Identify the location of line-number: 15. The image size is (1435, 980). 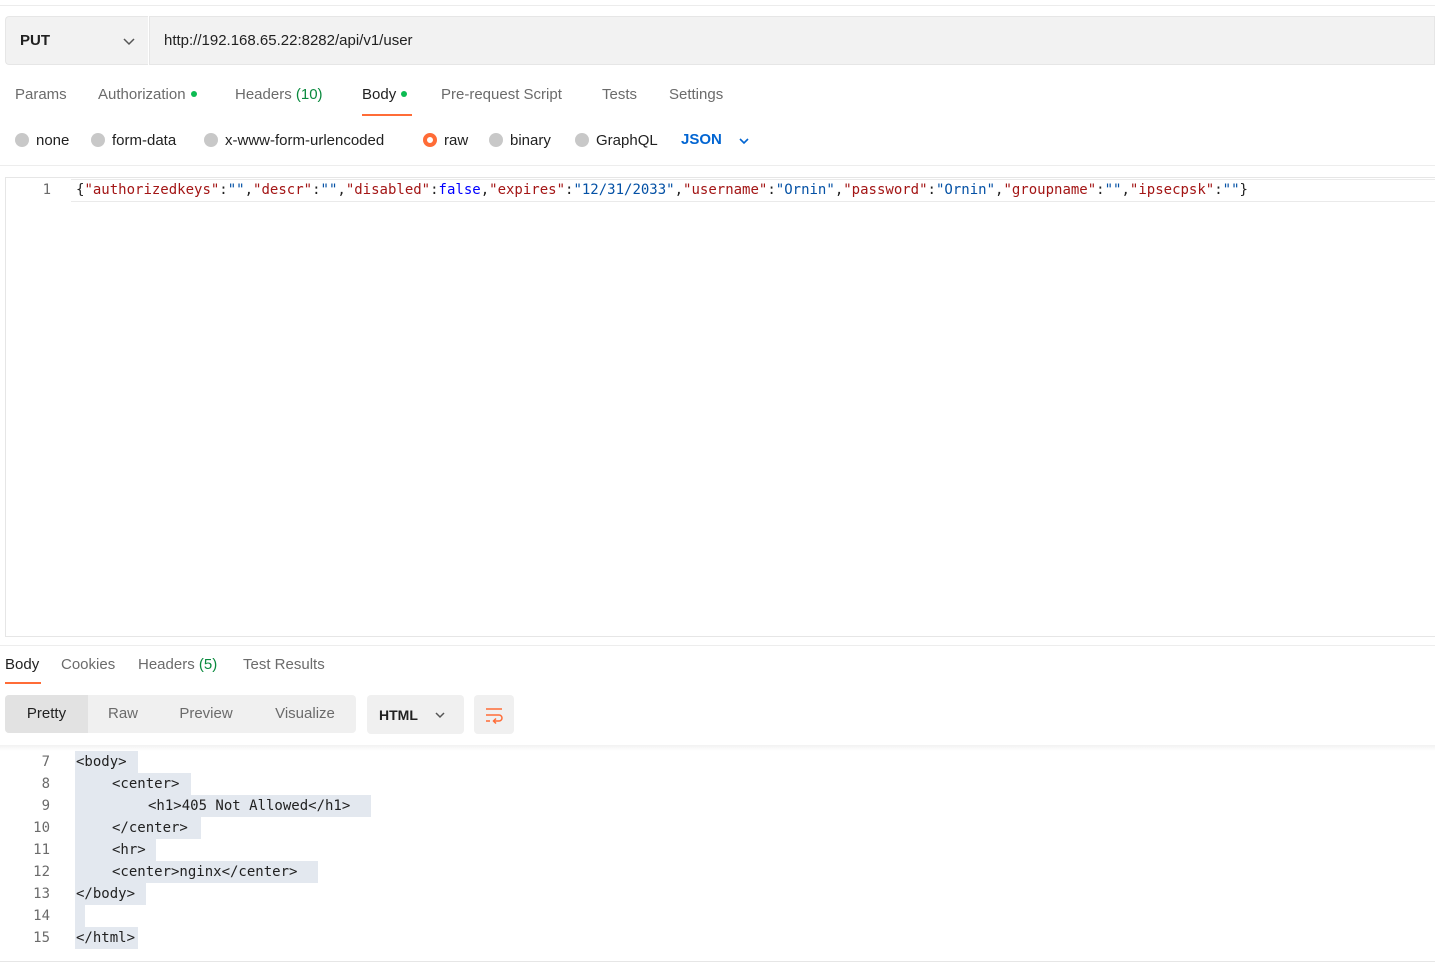
(41, 938).